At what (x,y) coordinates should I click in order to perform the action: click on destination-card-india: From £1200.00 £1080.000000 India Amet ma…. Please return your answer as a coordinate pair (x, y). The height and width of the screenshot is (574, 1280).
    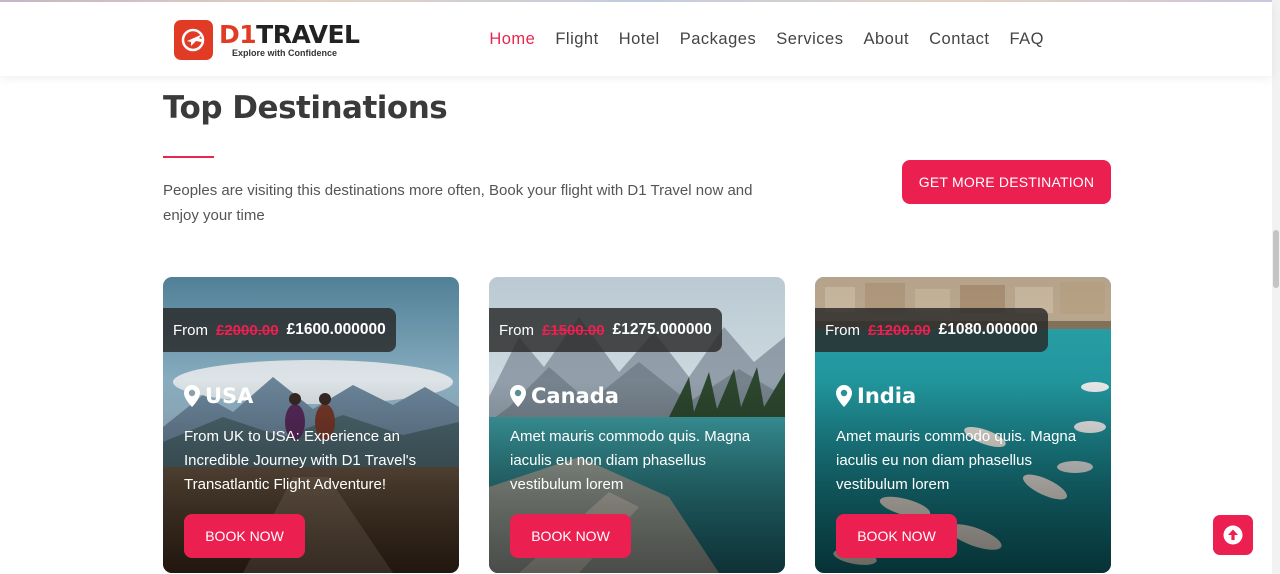
    Looking at the image, I should click on (963, 425).